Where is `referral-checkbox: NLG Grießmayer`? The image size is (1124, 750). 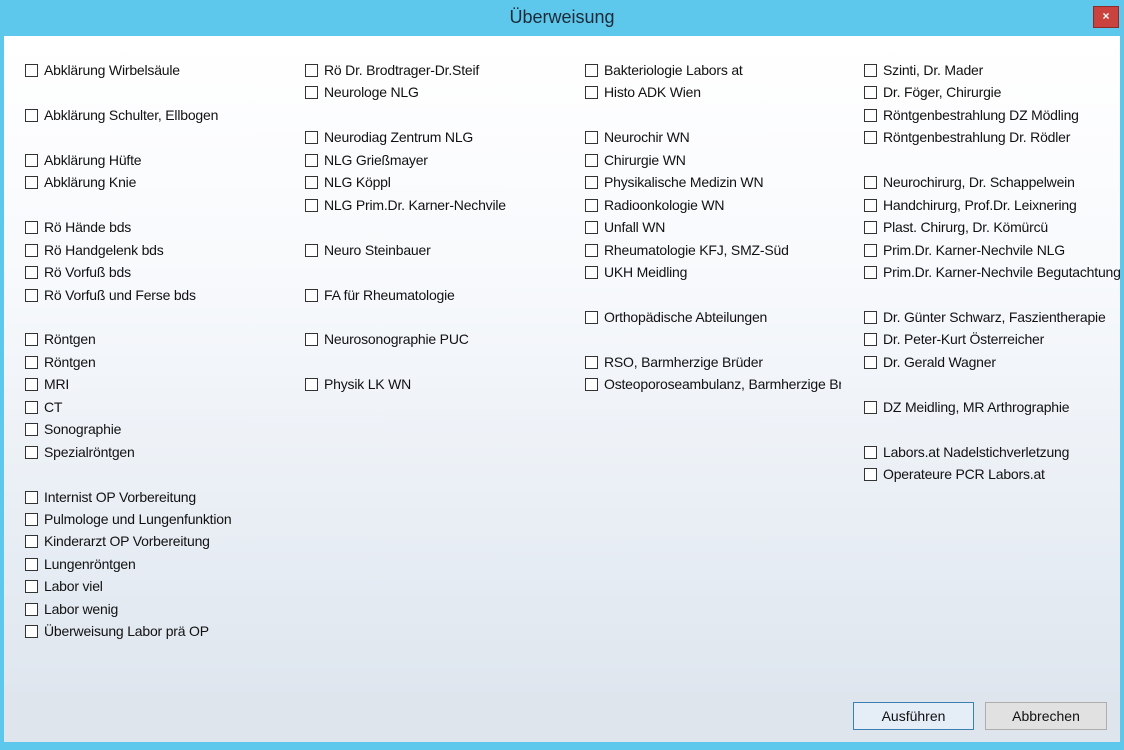
referral-checkbox: NLG Grießmayer is located at coordinates (366, 160).